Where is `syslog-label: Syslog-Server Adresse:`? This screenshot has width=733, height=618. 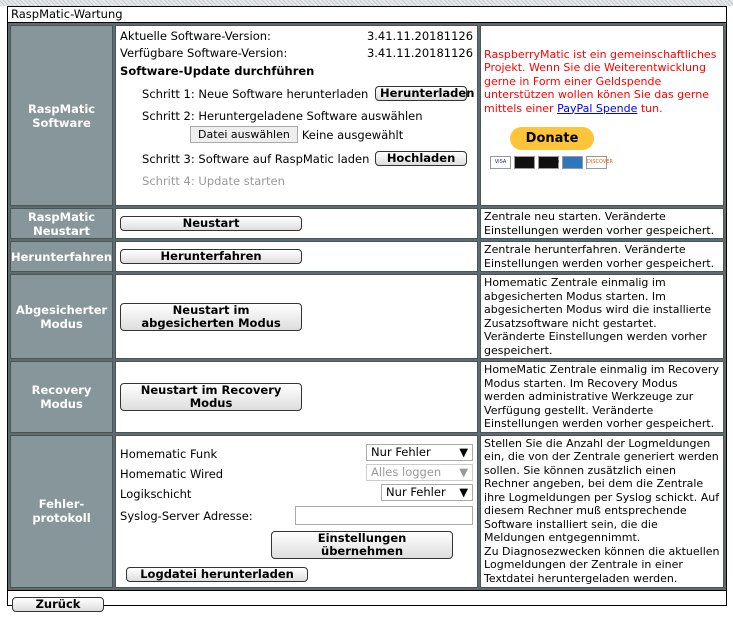 syslog-label: Syslog-Server Adresse: is located at coordinates (186, 515).